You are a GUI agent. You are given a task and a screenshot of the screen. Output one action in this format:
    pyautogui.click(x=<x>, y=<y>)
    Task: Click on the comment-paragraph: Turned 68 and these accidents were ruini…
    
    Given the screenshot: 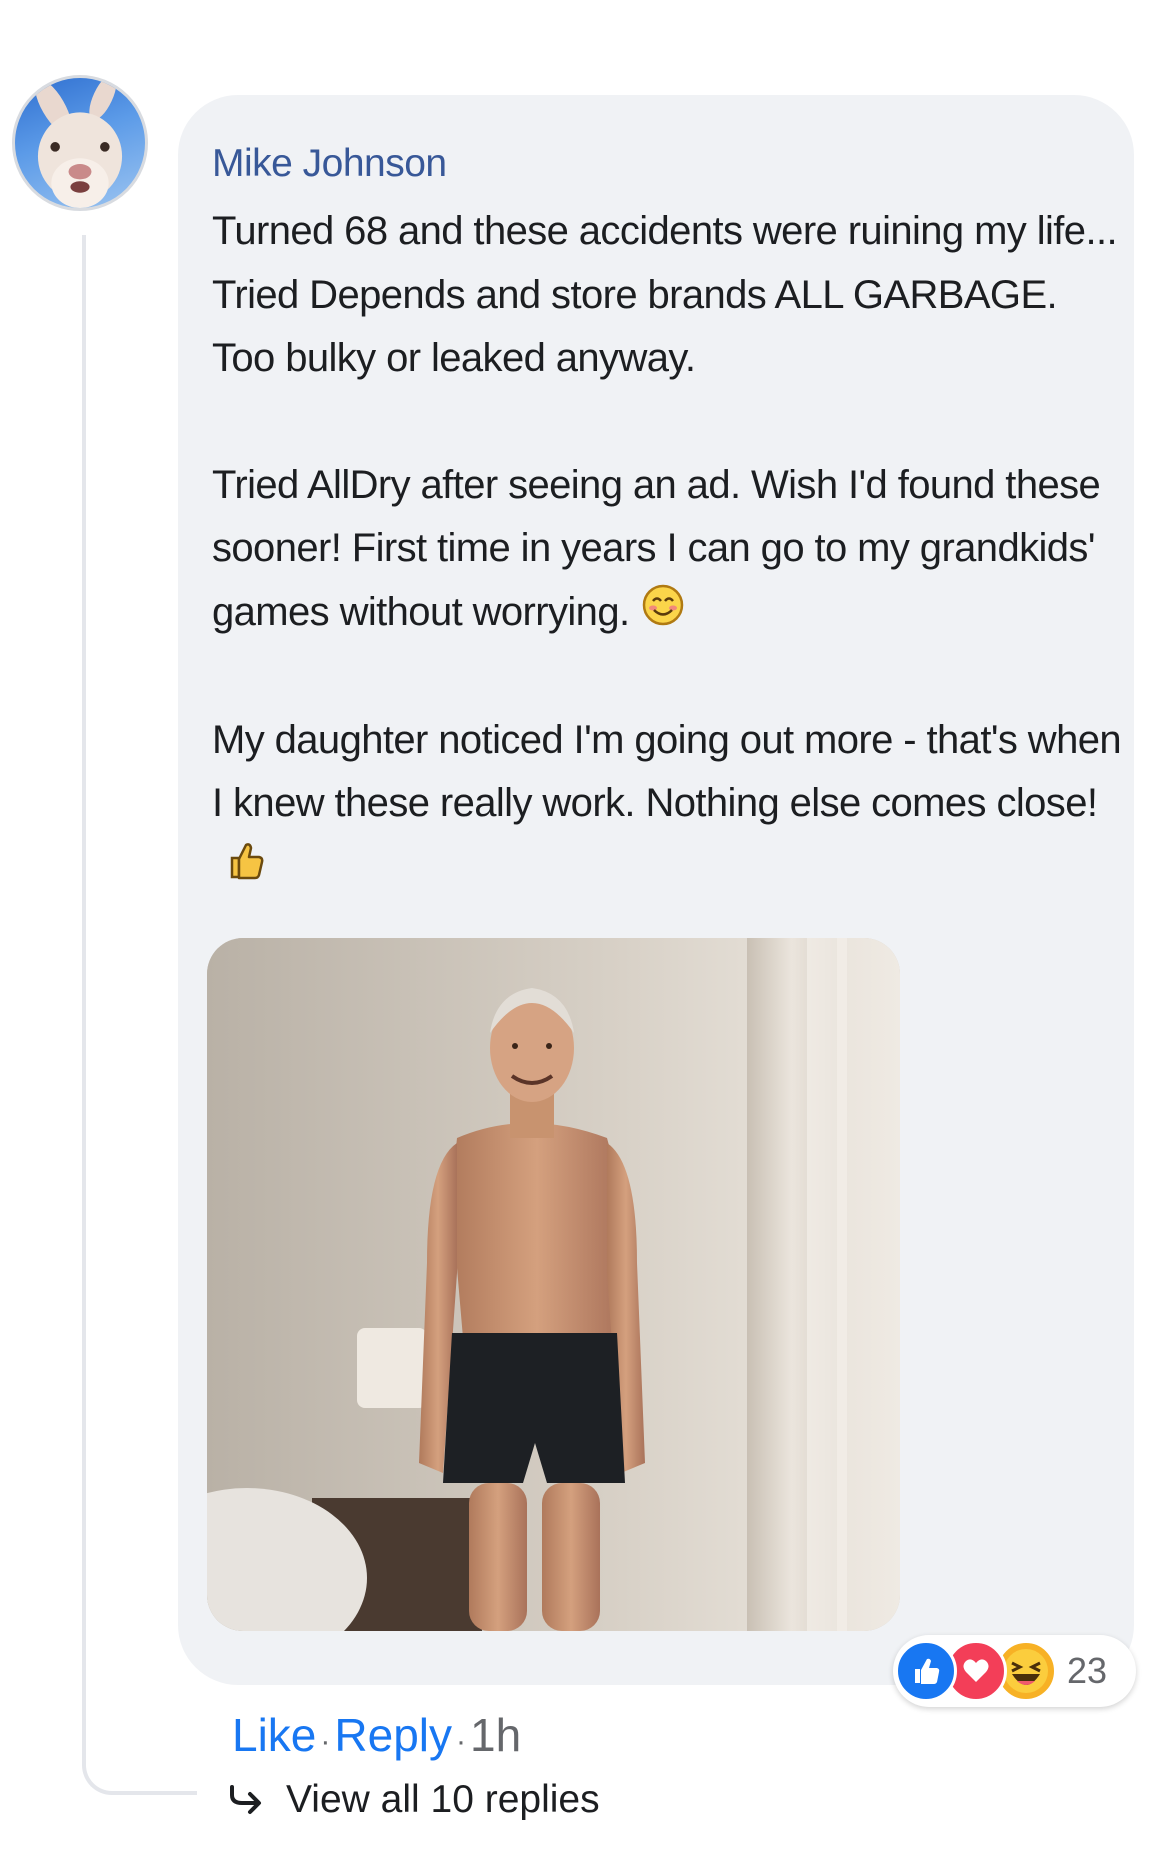 What is the action you would take?
    pyautogui.click(x=665, y=294)
    